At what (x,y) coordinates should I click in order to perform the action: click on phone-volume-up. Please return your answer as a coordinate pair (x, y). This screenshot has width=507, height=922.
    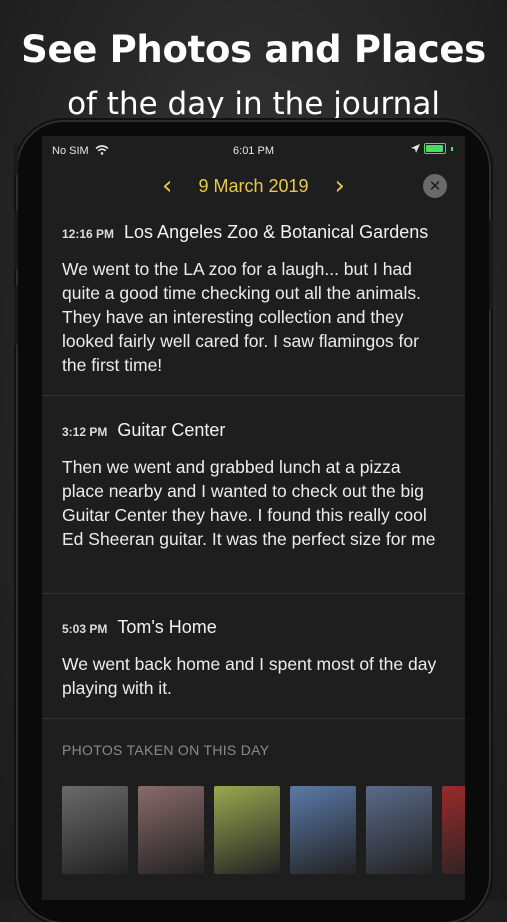
    Looking at the image, I should click on (16, 240).